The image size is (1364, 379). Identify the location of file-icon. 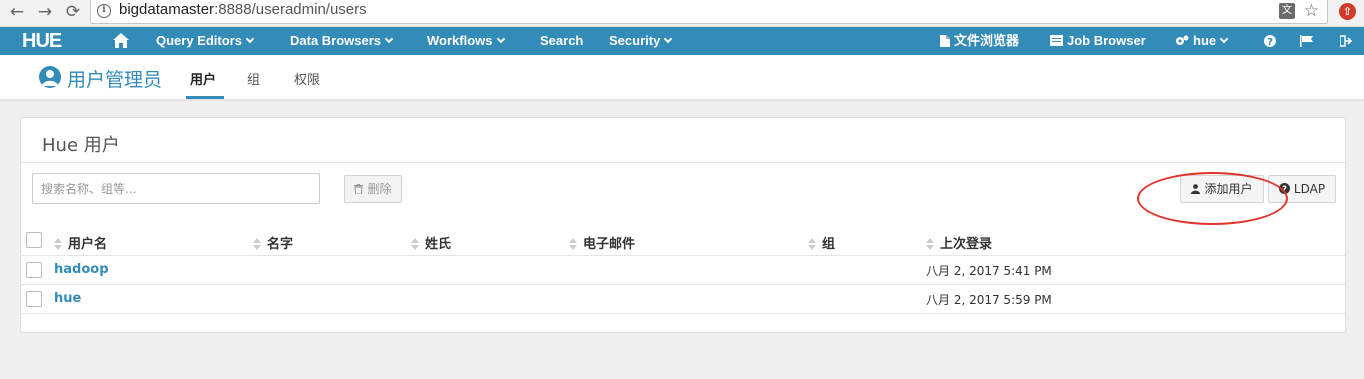
(945, 40).